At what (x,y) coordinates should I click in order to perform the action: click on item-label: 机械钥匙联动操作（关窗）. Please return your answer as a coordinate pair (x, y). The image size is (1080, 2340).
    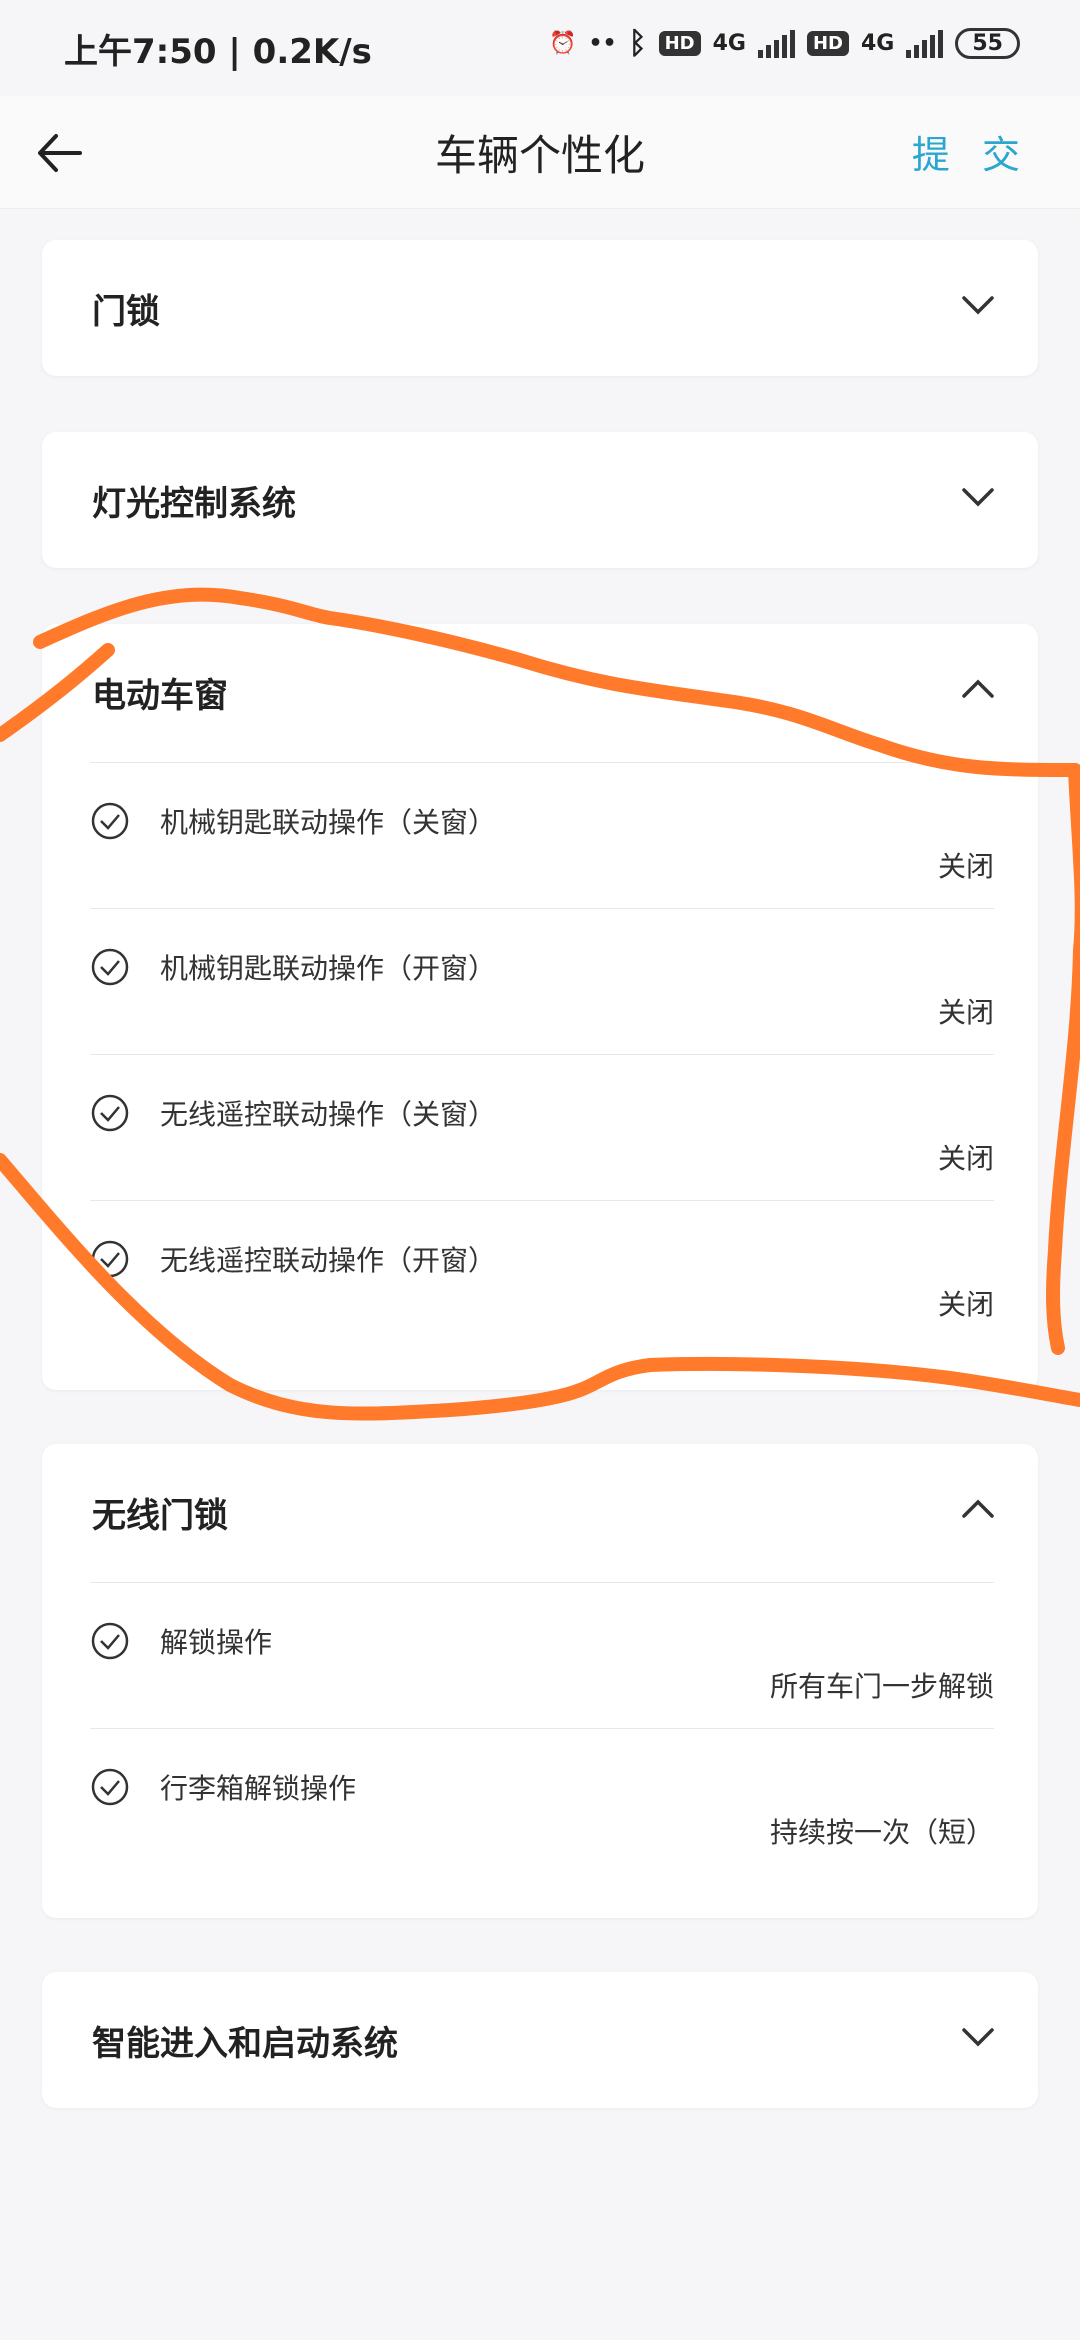
    Looking at the image, I should click on (328, 822).